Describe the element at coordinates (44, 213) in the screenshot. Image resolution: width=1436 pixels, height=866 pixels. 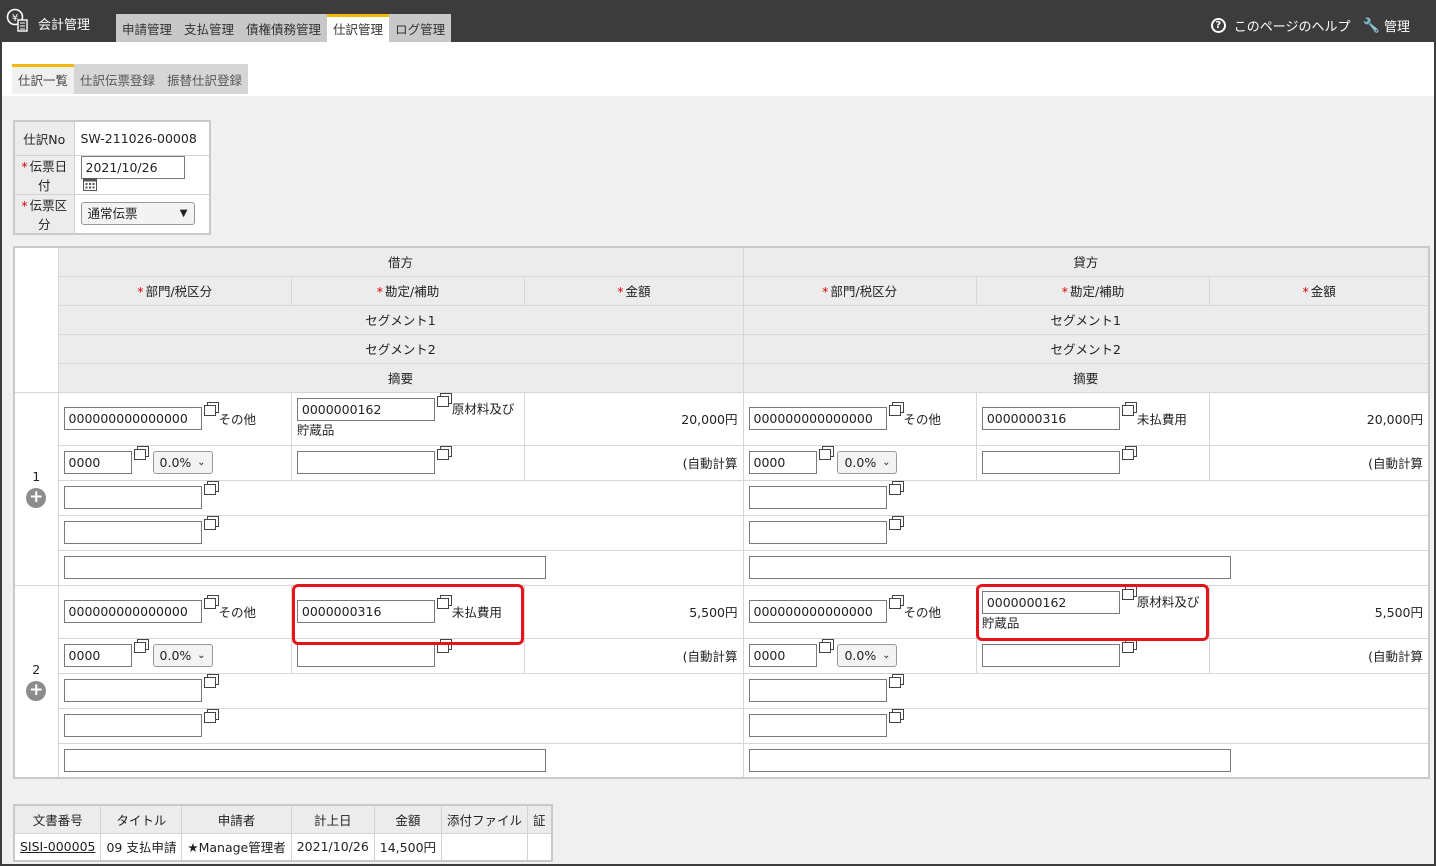
I see `voucher-type-label: * 伝票区分` at that location.